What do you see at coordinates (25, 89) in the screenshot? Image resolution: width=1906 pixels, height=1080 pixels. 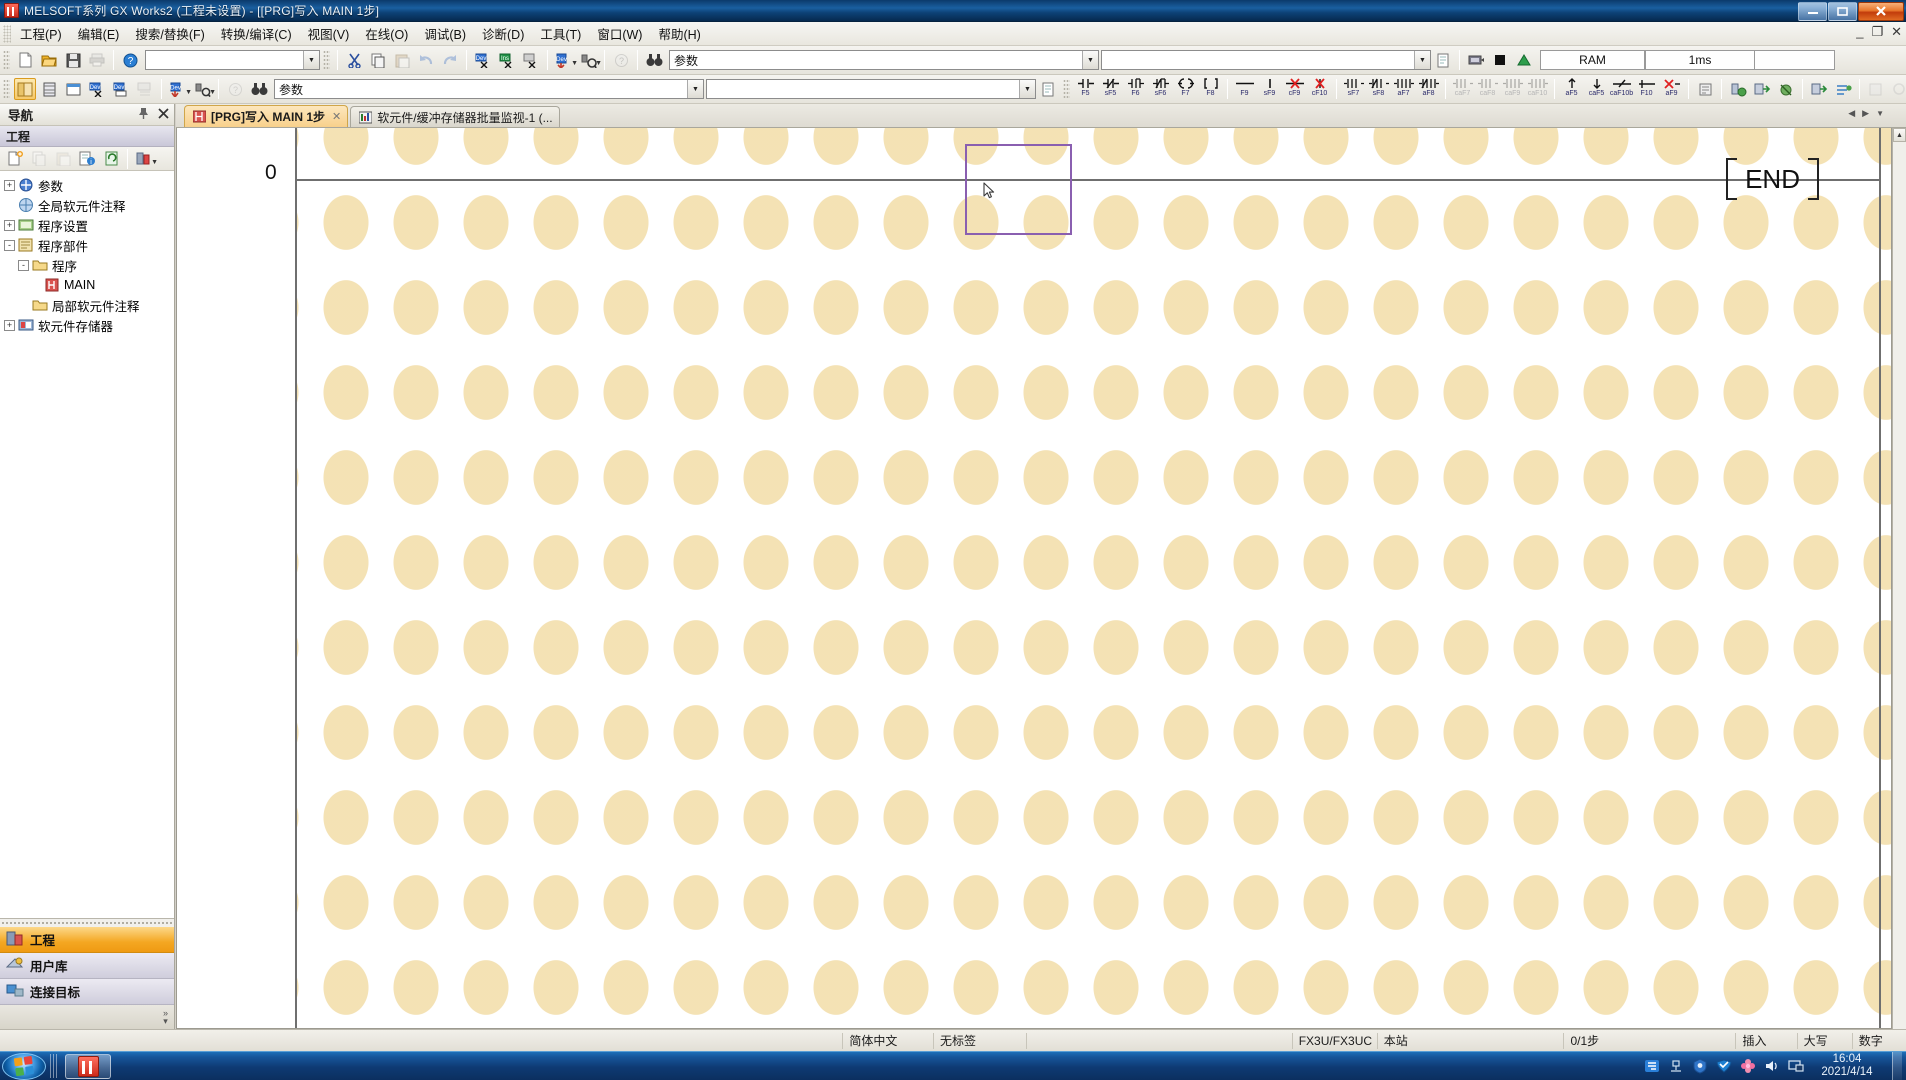 I see `navigation-window-icon` at bounding box center [25, 89].